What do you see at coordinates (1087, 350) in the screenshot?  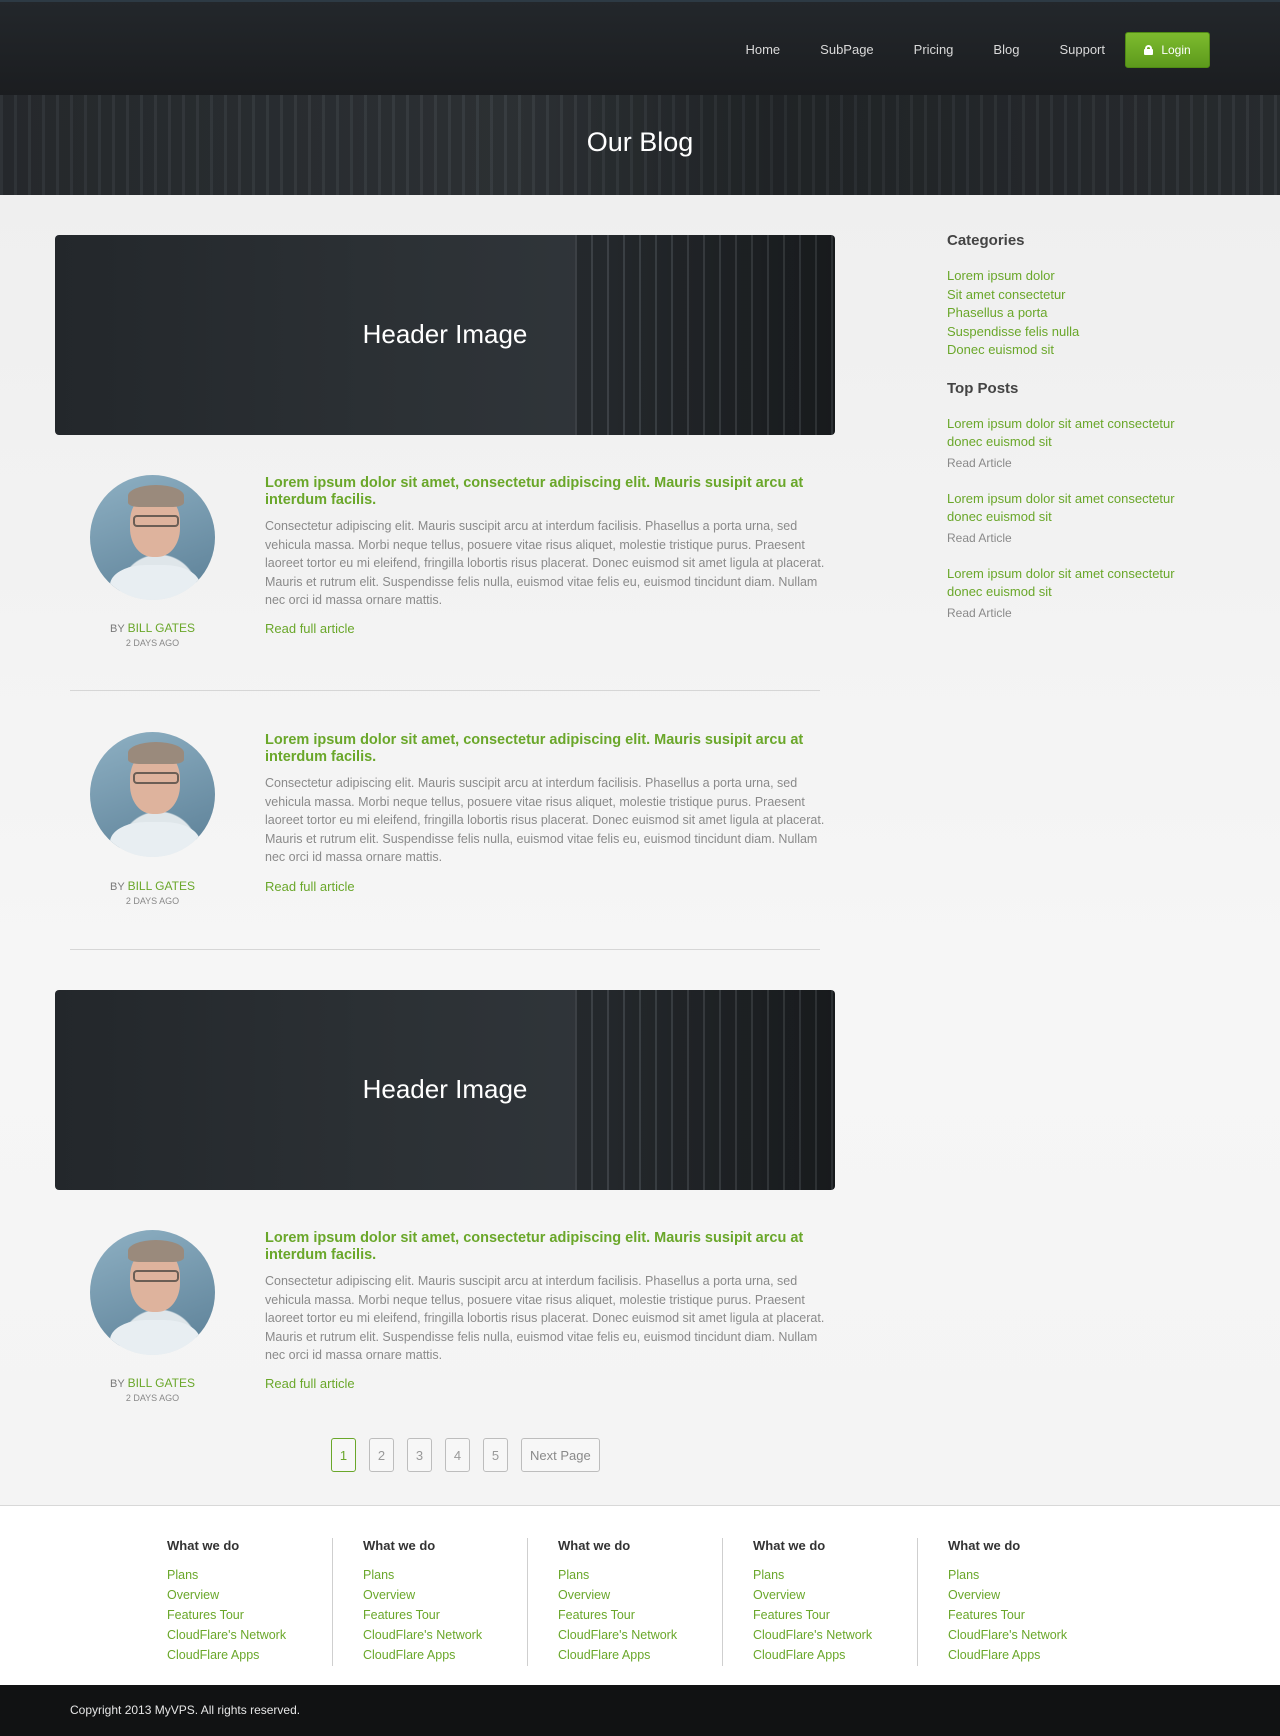 I see `category-link: Donec euismod sit` at bounding box center [1087, 350].